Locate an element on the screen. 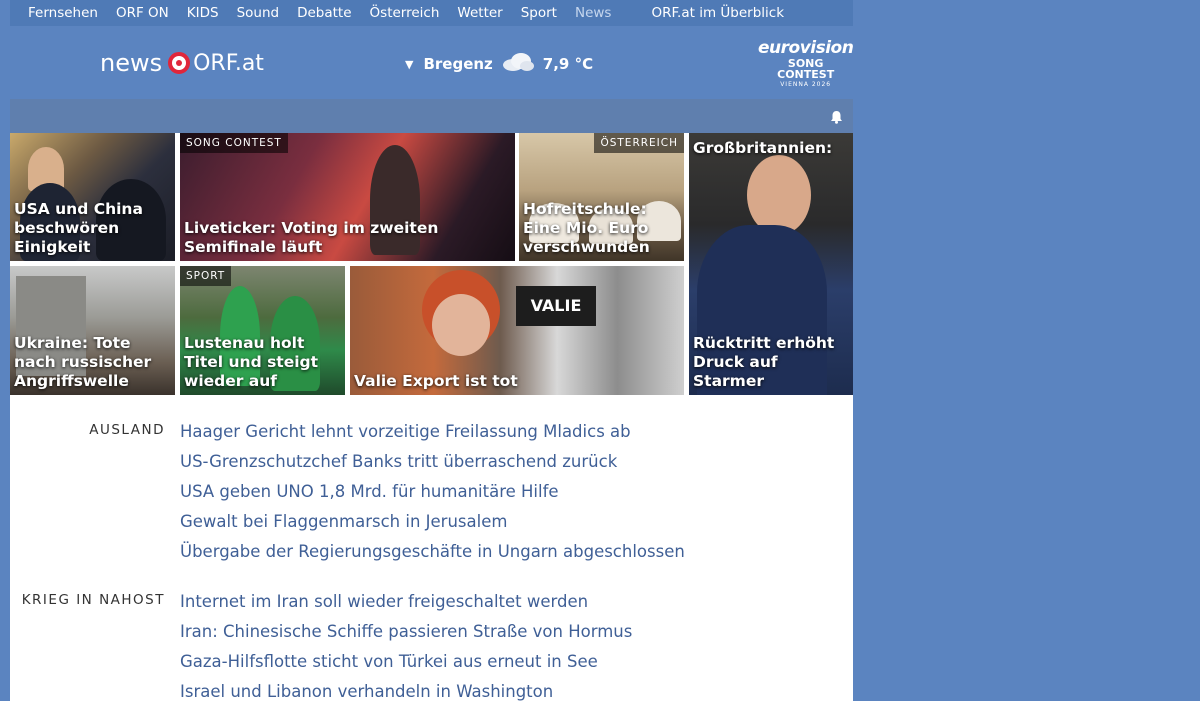 The width and height of the screenshot is (1200, 701). nav-debatte: Debatte is located at coordinates (324, 13).